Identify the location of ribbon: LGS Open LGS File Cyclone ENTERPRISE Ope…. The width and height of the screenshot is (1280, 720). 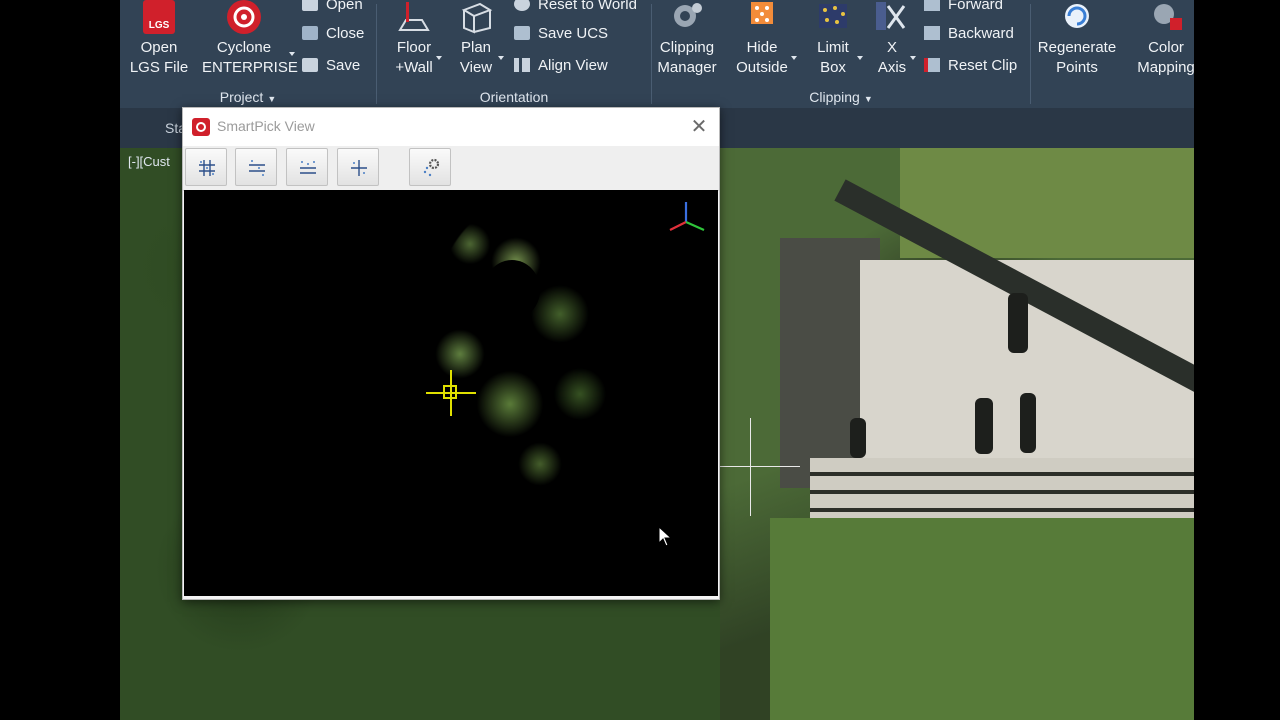
(657, 54).